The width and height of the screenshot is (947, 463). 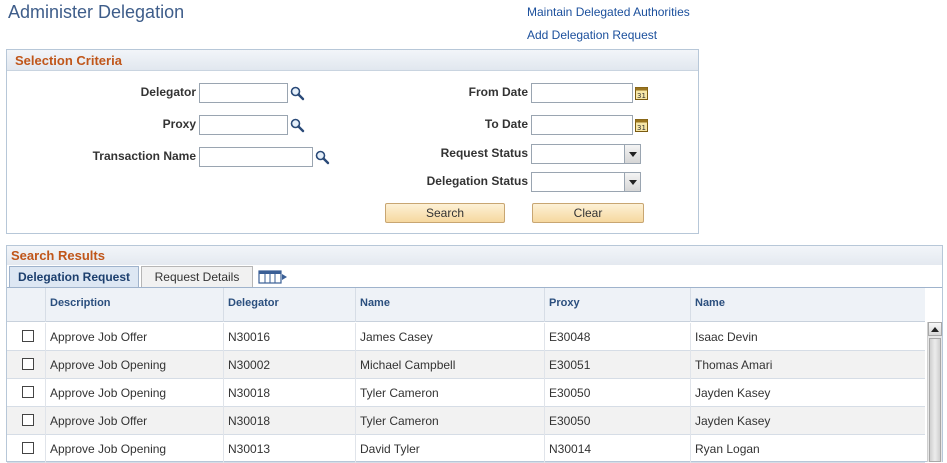 I want to click on from-date-label: From Date, so click(x=498, y=92).